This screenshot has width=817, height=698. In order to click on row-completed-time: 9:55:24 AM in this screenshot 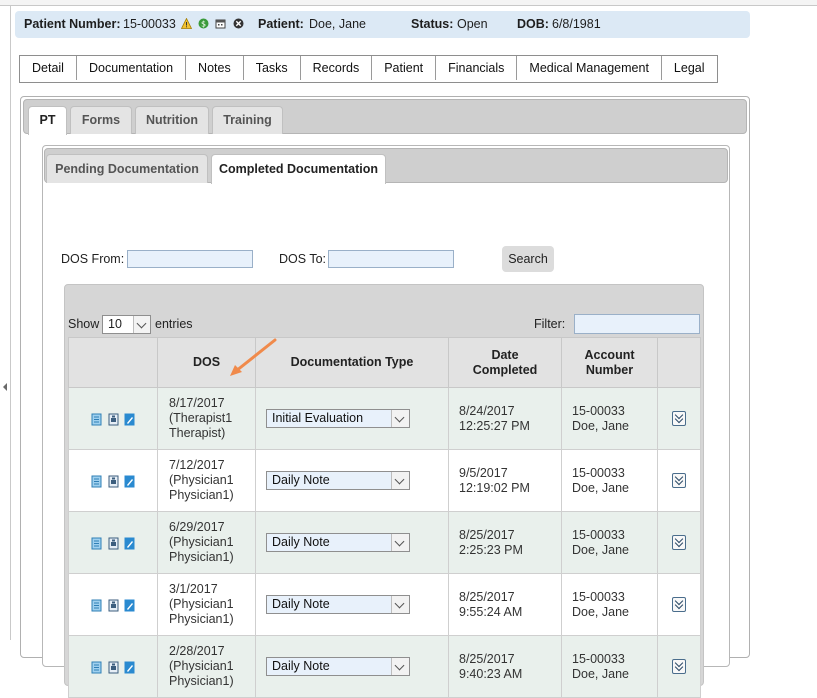, I will do `click(491, 611)`.